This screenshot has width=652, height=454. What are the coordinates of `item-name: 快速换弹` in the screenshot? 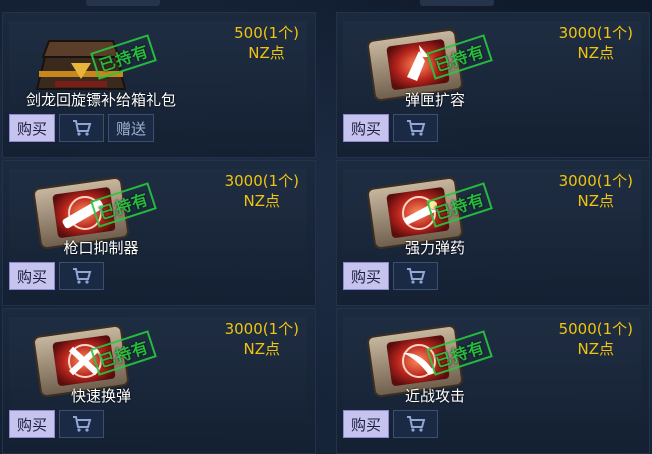 It's located at (100, 396).